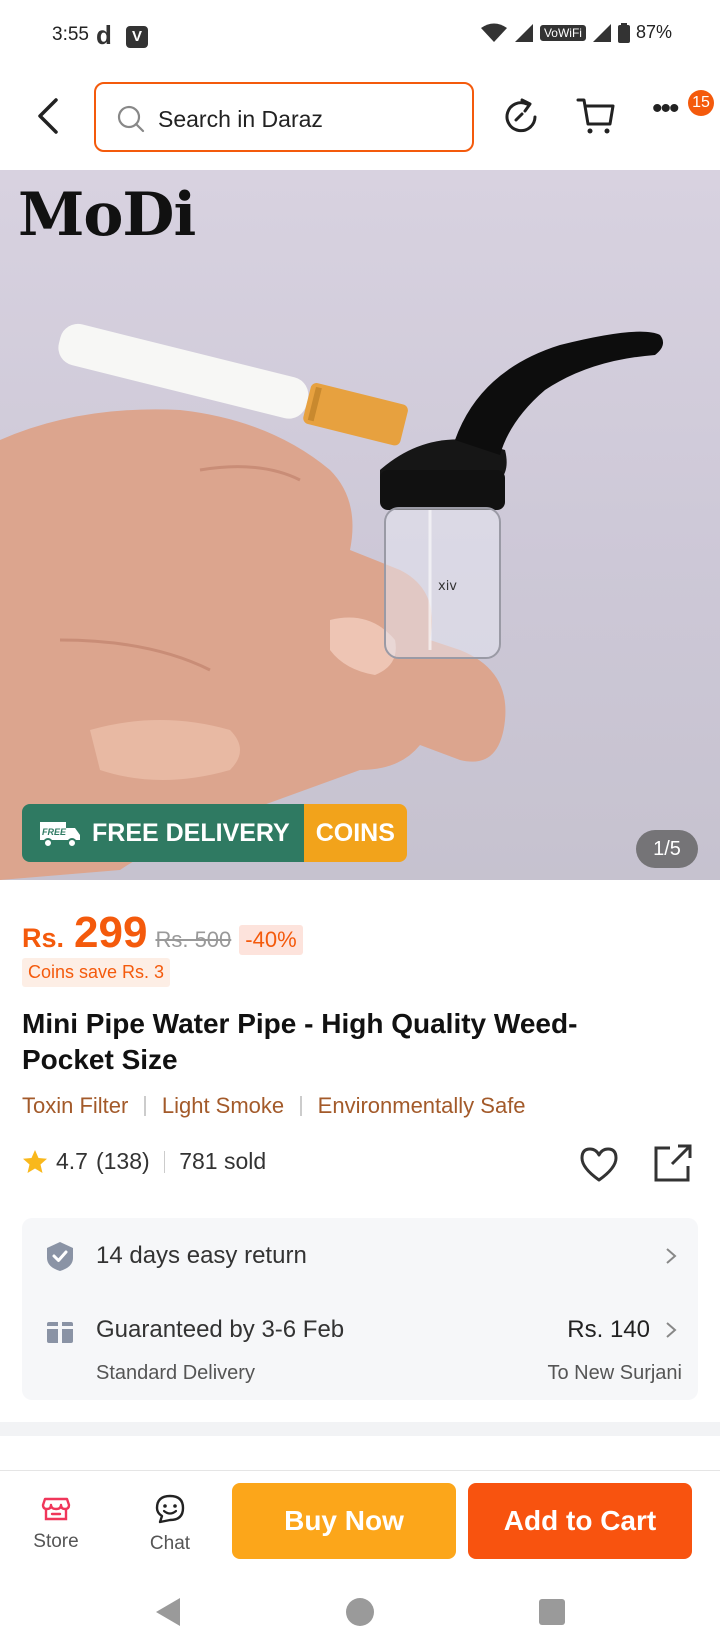  What do you see at coordinates (56, 1541) in the screenshot?
I see `store-label: Store` at bounding box center [56, 1541].